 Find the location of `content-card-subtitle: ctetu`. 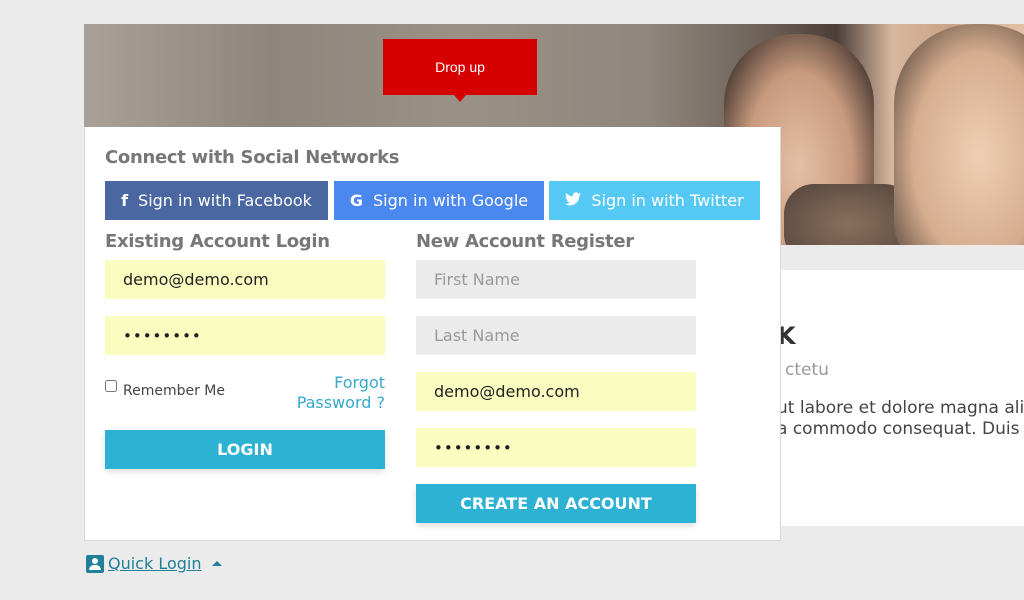

content-card-subtitle: ctetu is located at coordinates (807, 370).